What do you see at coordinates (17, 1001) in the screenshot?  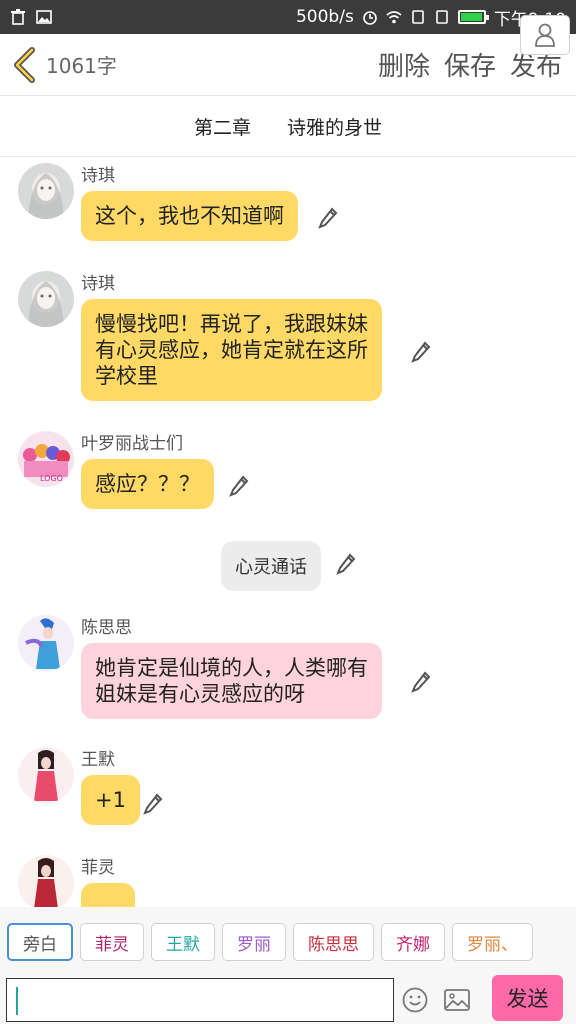 I see `text-caret` at bounding box center [17, 1001].